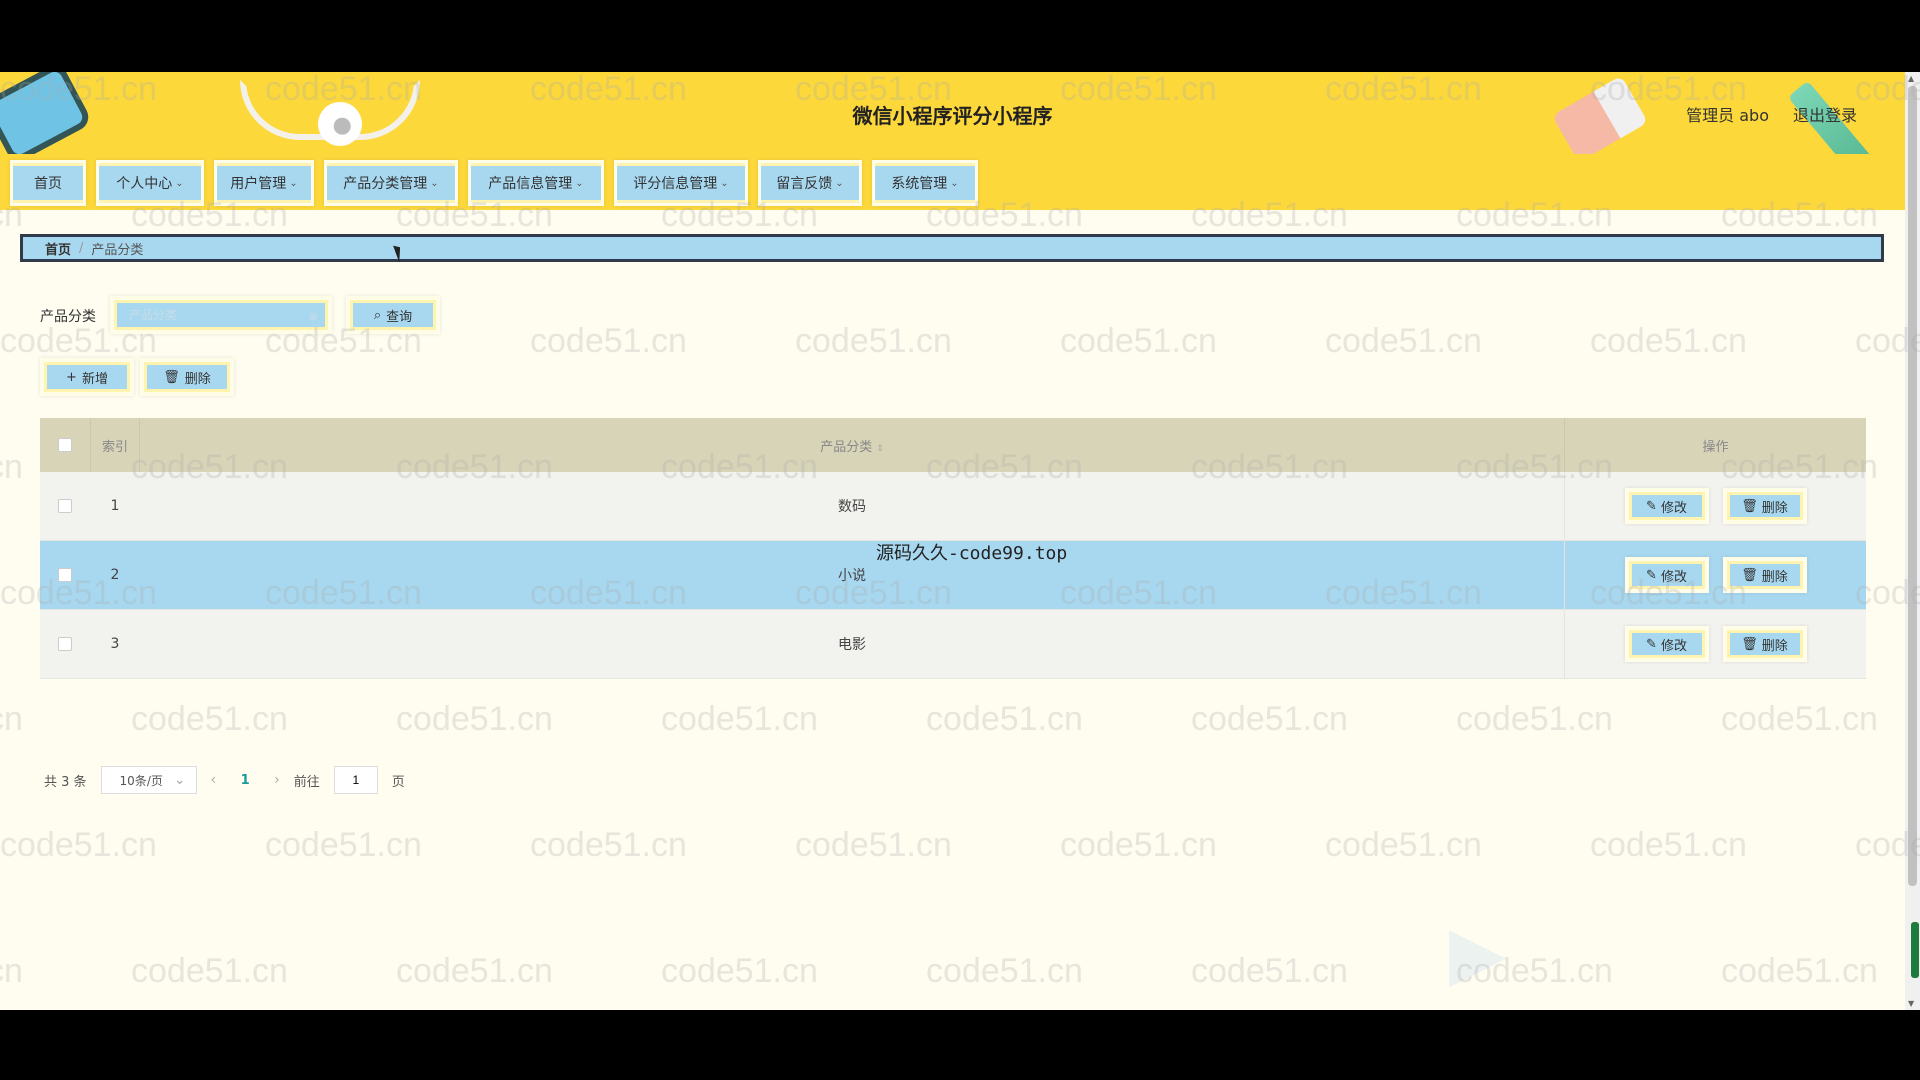  What do you see at coordinates (880, 449) in the screenshot?
I see `sort-icon: ⇕` at bounding box center [880, 449].